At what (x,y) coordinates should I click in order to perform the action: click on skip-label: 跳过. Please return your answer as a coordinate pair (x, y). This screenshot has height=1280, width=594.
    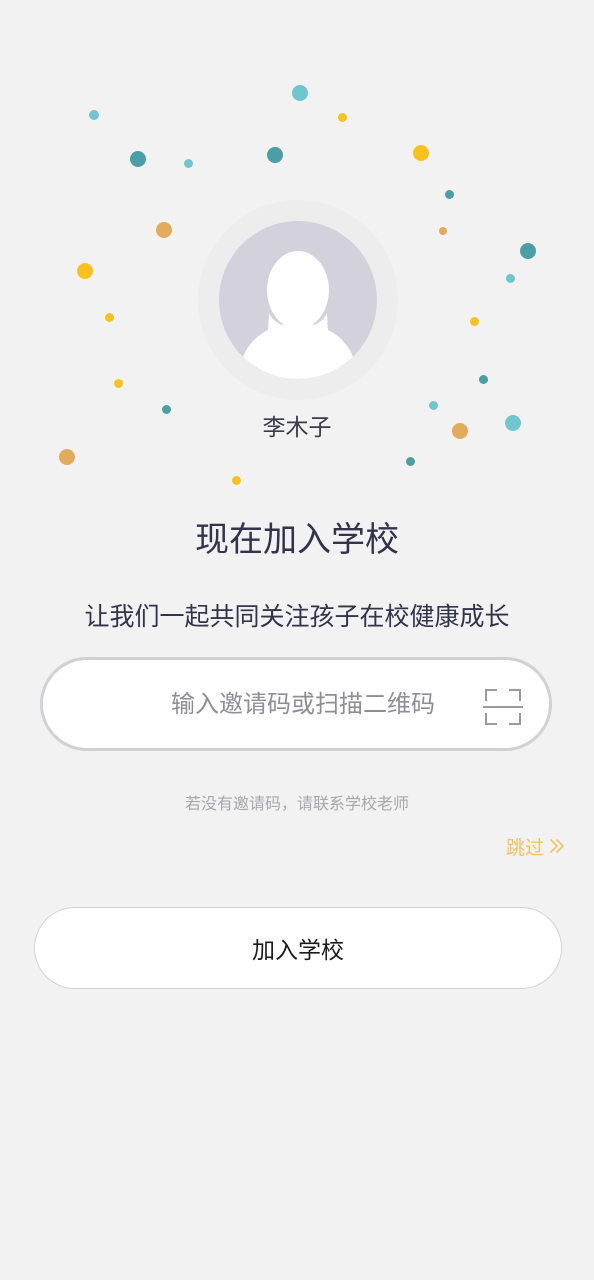
    Looking at the image, I should click on (525, 847).